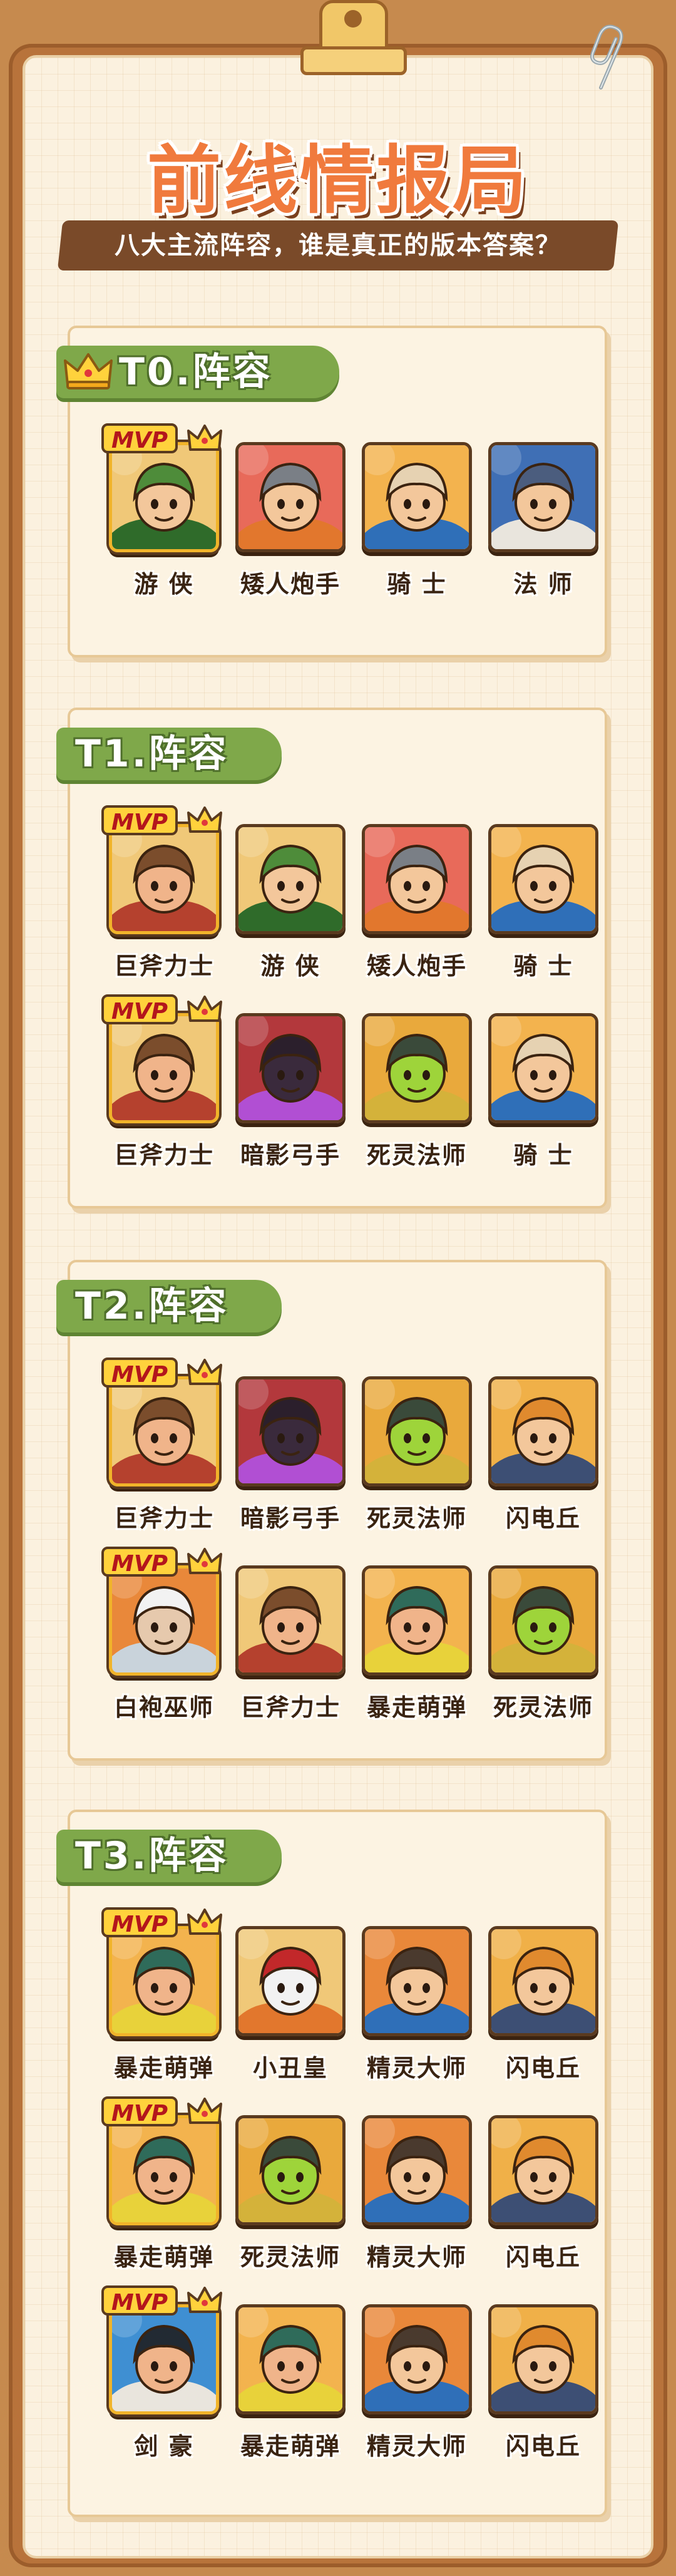 This screenshot has height=2576, width=676. I want to click on hero-card: MVP 白袍巫师, so click(161, 1641).